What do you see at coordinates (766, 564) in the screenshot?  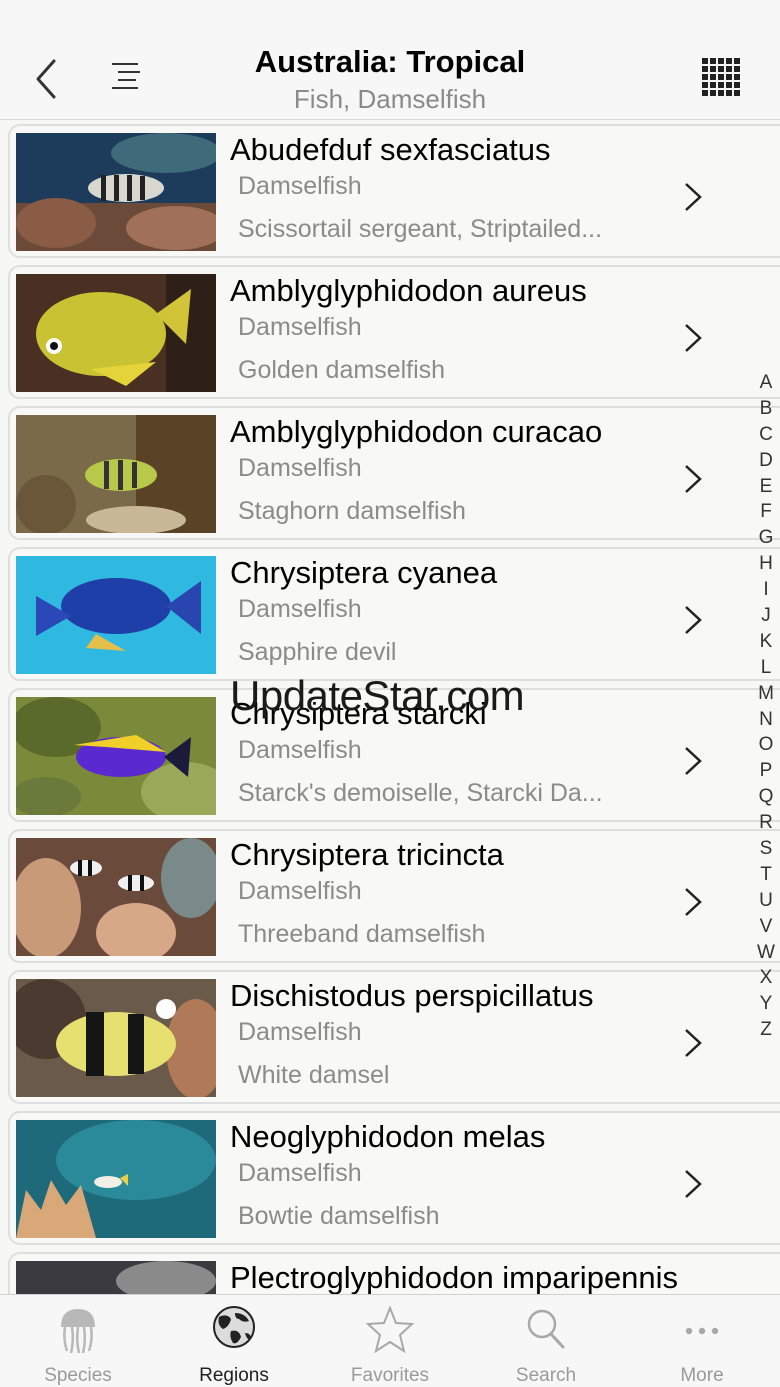 I see `alphabet-index-letter: H` at bounding box center [766, 564].